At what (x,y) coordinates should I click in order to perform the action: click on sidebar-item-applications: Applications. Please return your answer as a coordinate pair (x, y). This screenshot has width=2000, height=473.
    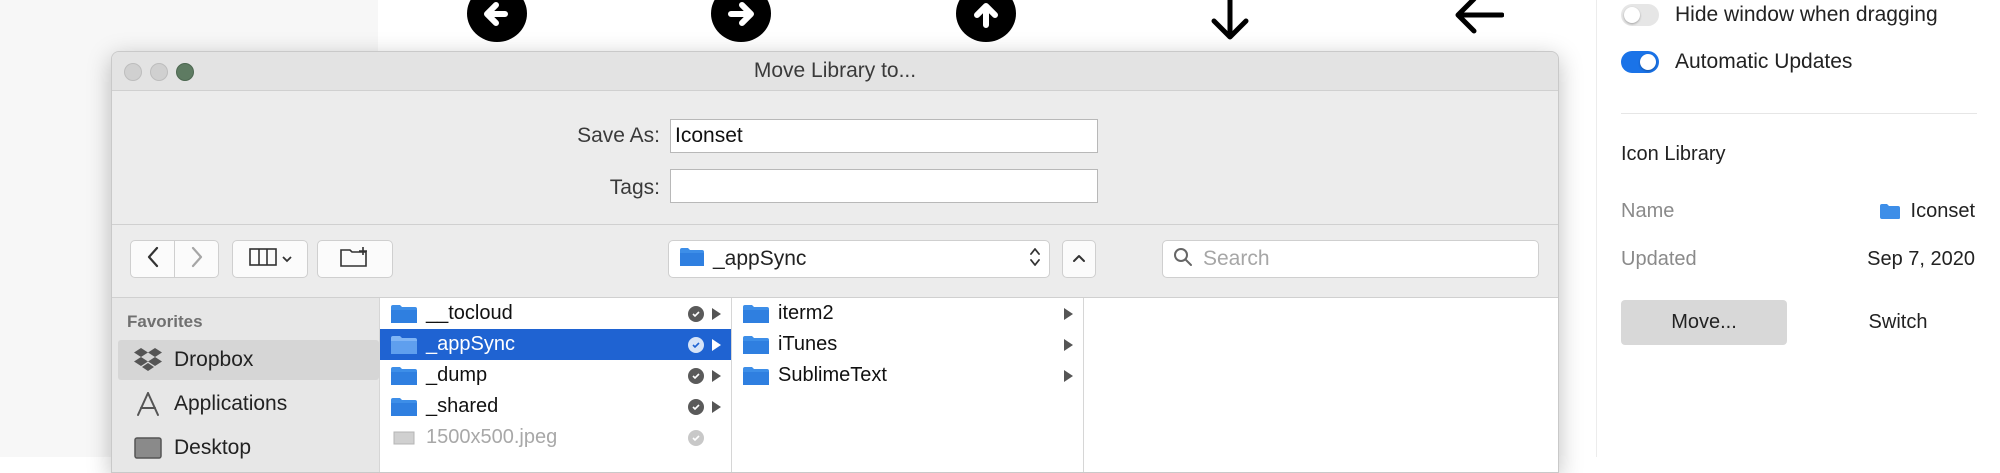
    Looking at the image, I should click on (248, 404).